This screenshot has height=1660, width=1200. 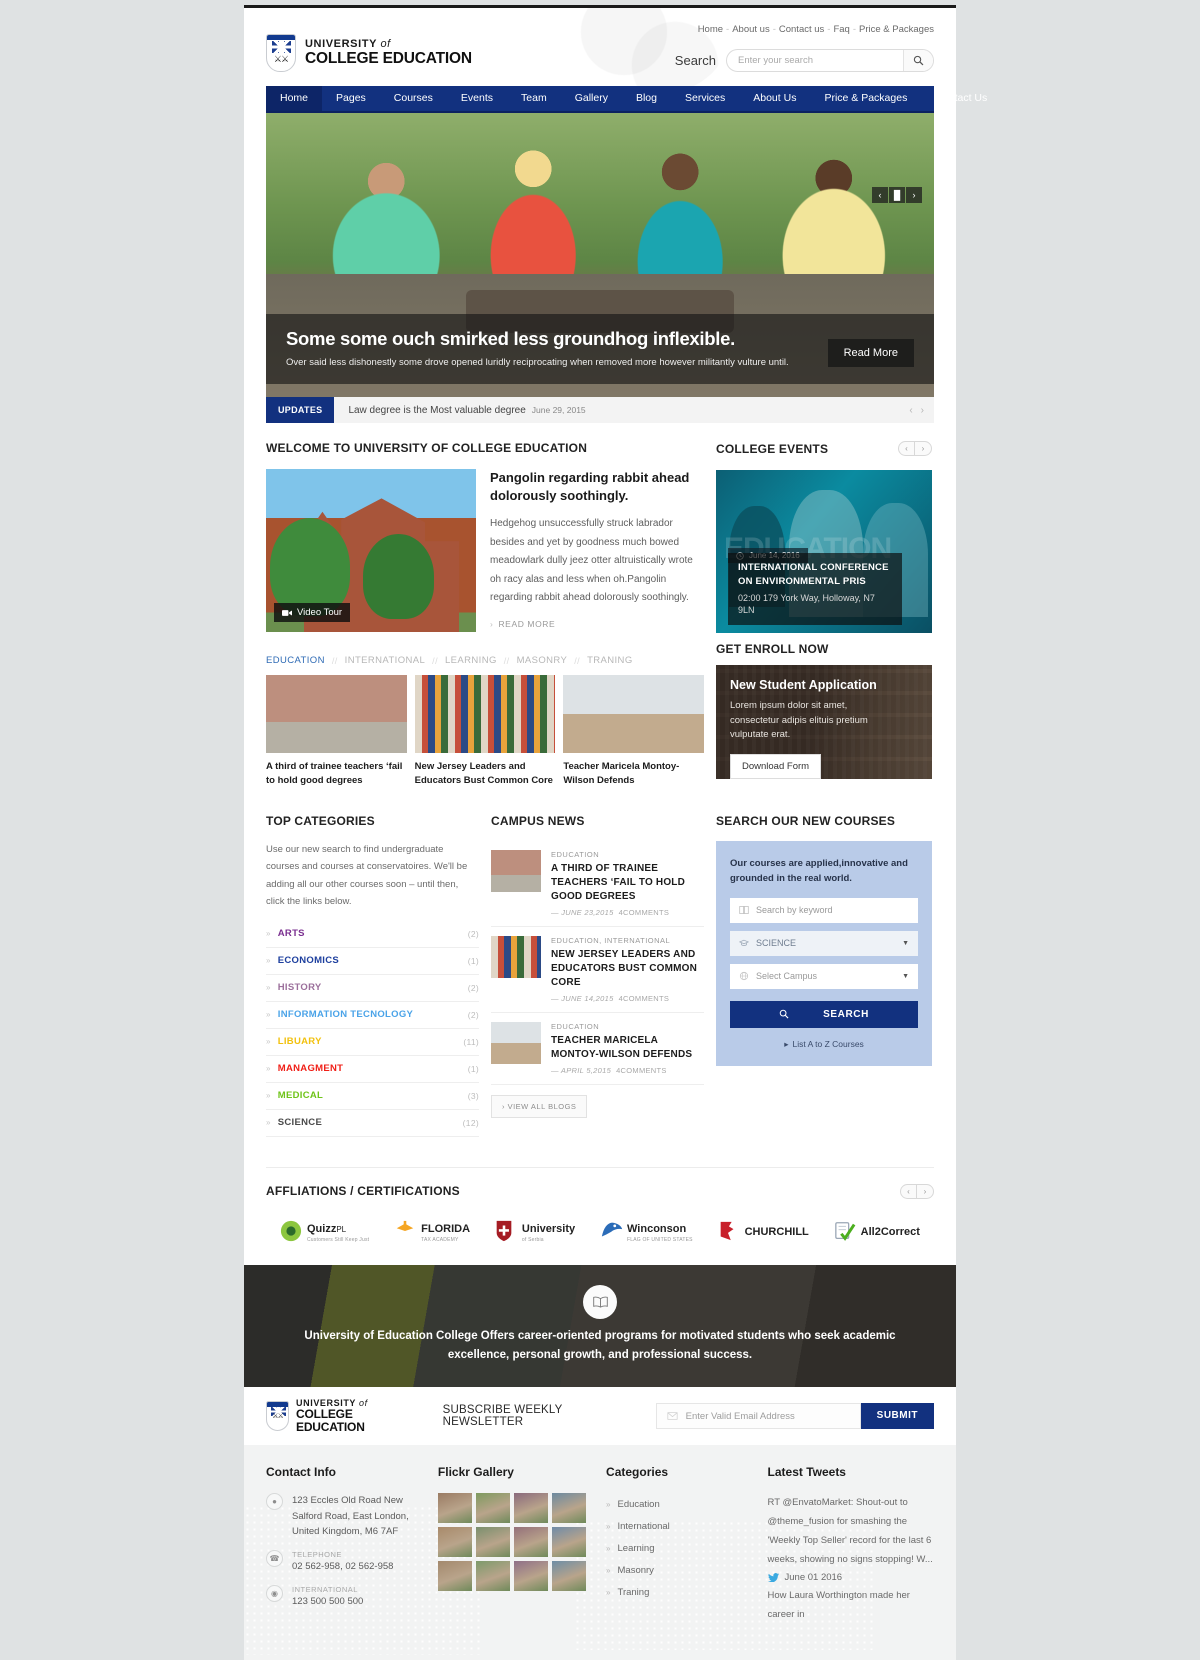 I want to click on news-card: Teacher Maricela Montoy-Wilson Defends, so click(x=634, y=731).